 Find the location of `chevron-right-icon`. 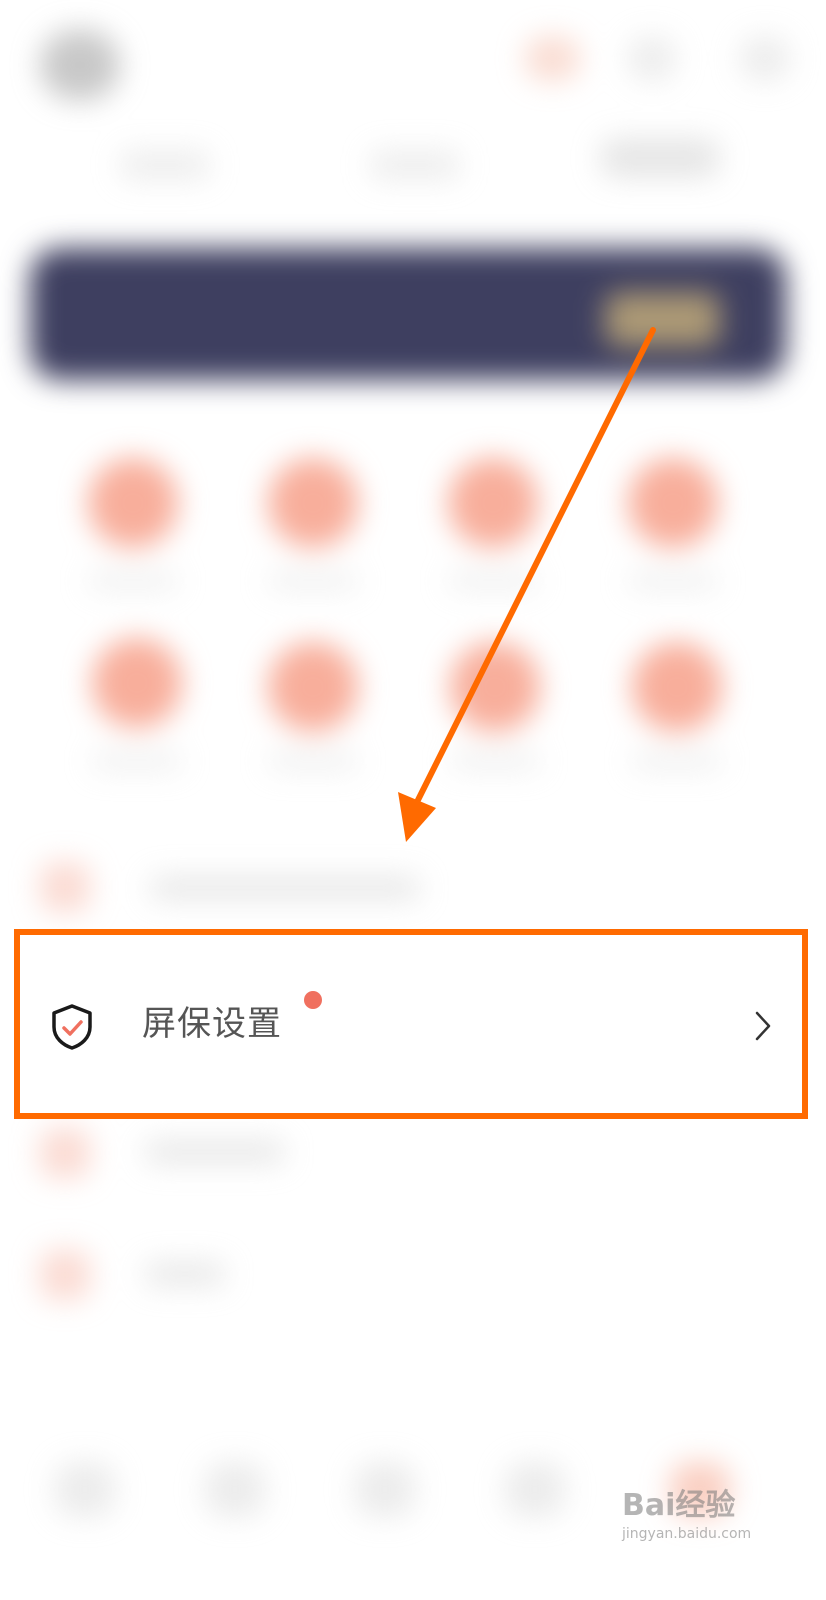

chevron-right-icon is located at coordinates (763, 1026).